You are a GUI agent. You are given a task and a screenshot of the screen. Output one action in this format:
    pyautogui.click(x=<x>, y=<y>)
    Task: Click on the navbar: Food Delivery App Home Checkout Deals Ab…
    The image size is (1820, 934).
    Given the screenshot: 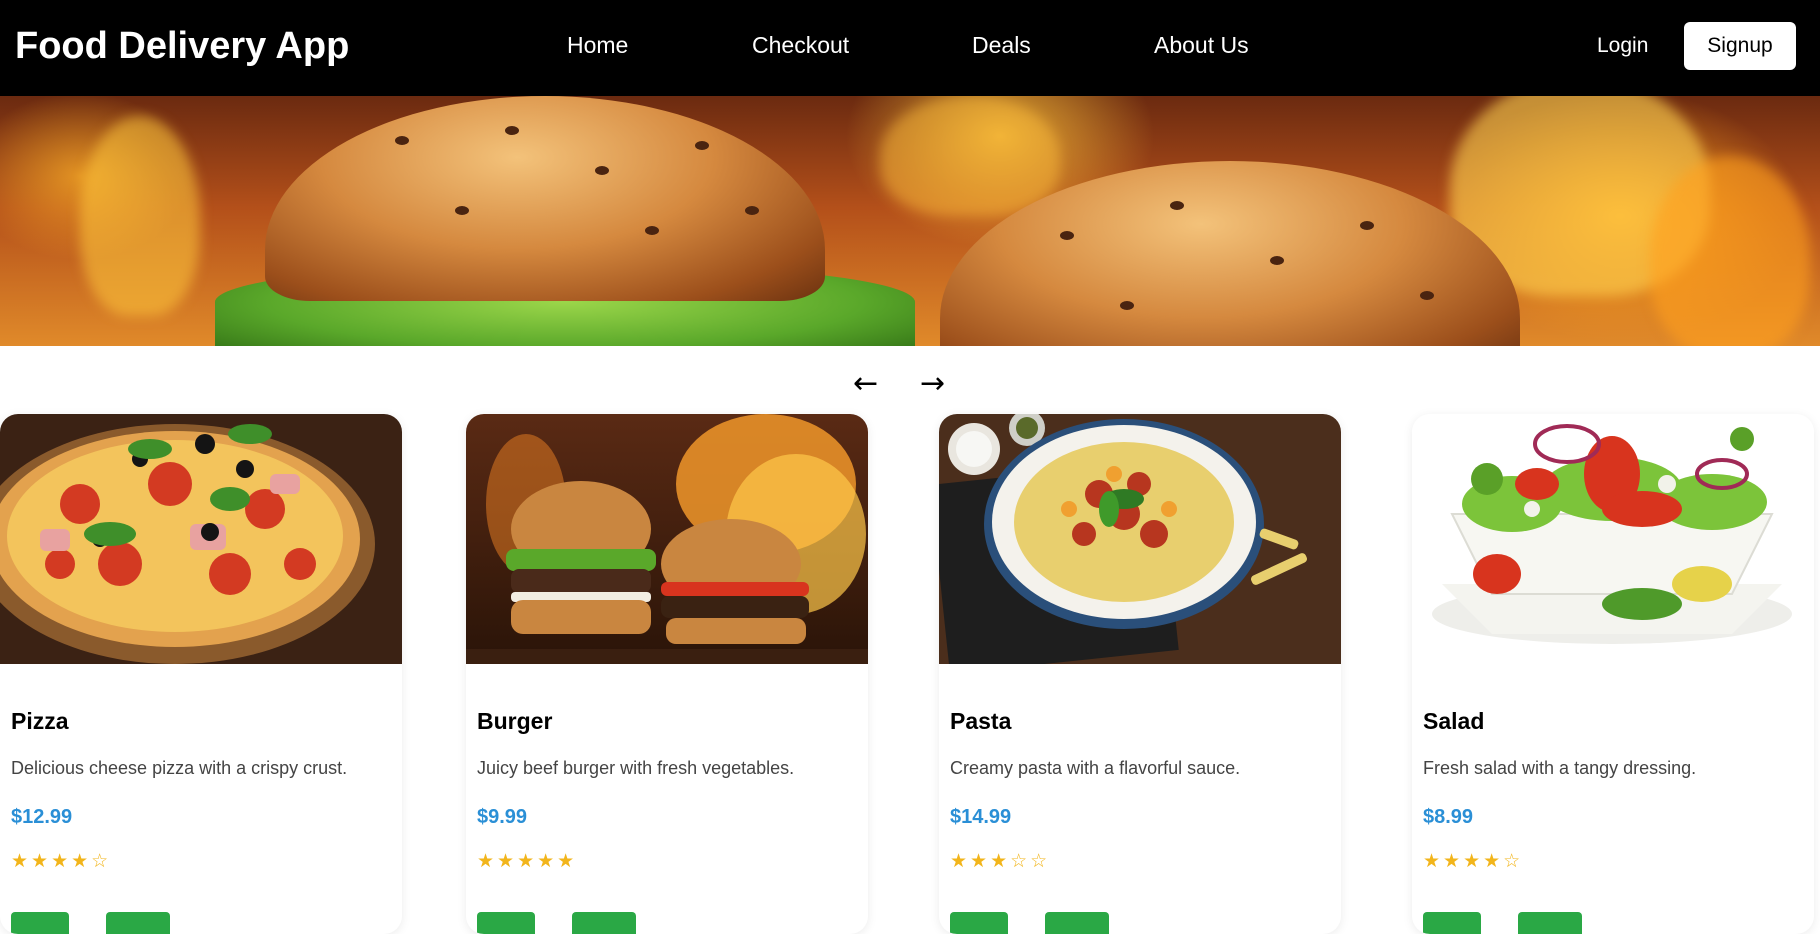 What is the action you would take?
    pyautogui.click(x=910, y=48)
    